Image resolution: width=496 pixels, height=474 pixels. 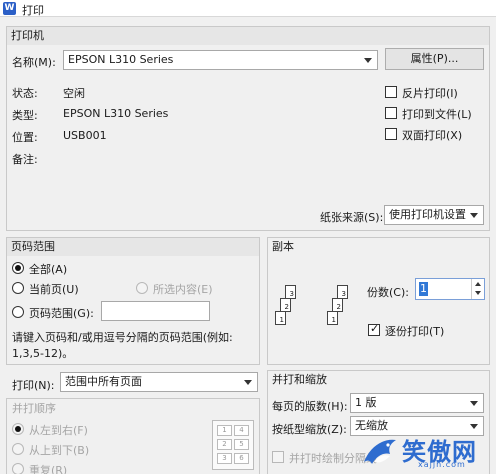 I want to click on print-to-file-checkbox, so click(x=391, y=113).